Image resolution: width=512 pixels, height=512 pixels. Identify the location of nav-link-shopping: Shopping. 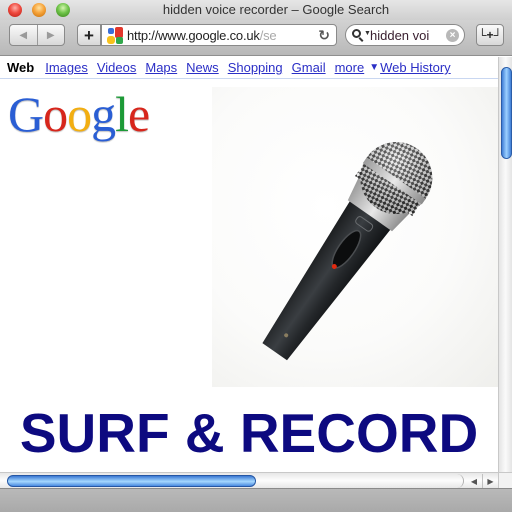
(255, 67).